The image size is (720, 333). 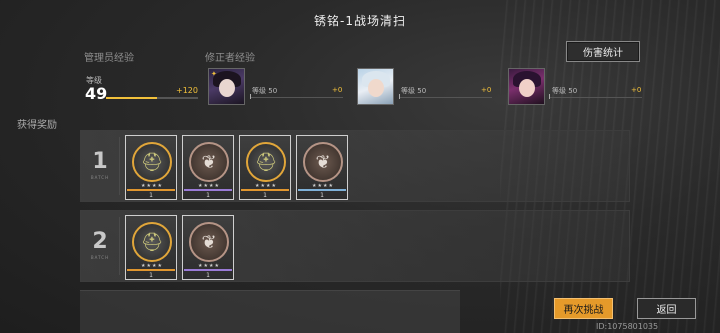 What do you see at coordinates (486, 90) in the screenshot?
I see `rectifier-2-gain: +0` at bounding box center [486, 90].